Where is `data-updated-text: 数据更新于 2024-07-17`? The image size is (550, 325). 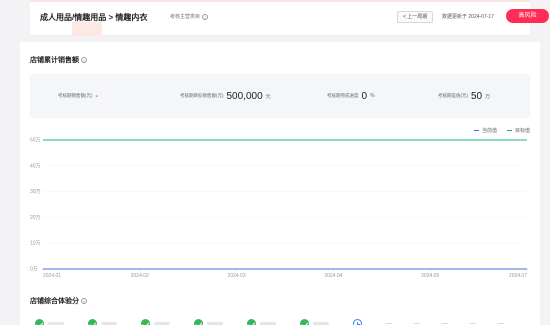 data-updated-text: 数据更新于 2024-07-17 is located at coordinates (468, 17).